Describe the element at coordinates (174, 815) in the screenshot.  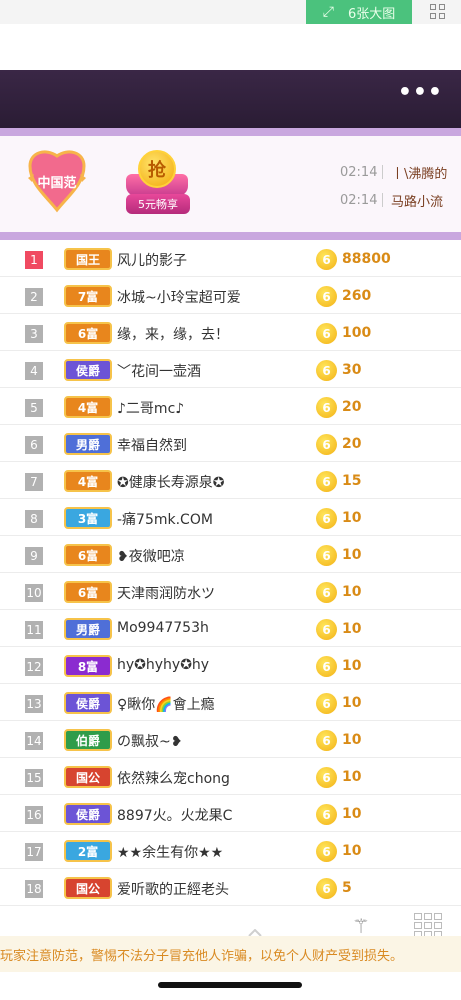
I see `username: 8897火。火龙果C` at that location.